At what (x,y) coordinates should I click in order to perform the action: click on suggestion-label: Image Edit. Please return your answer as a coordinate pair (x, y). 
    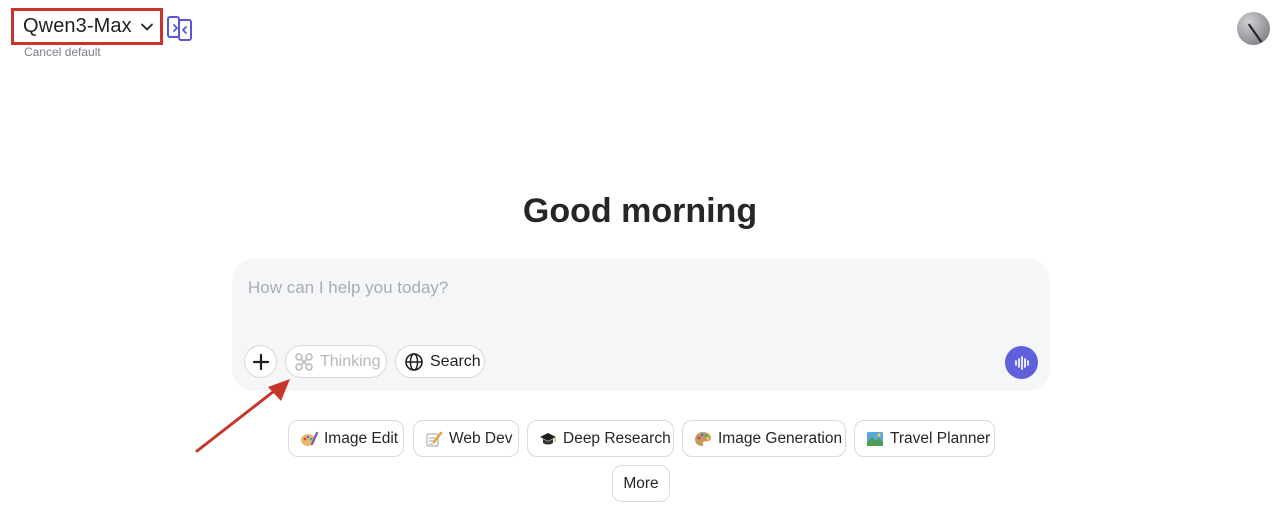
    Looking at the image, I should click on (361, 438).